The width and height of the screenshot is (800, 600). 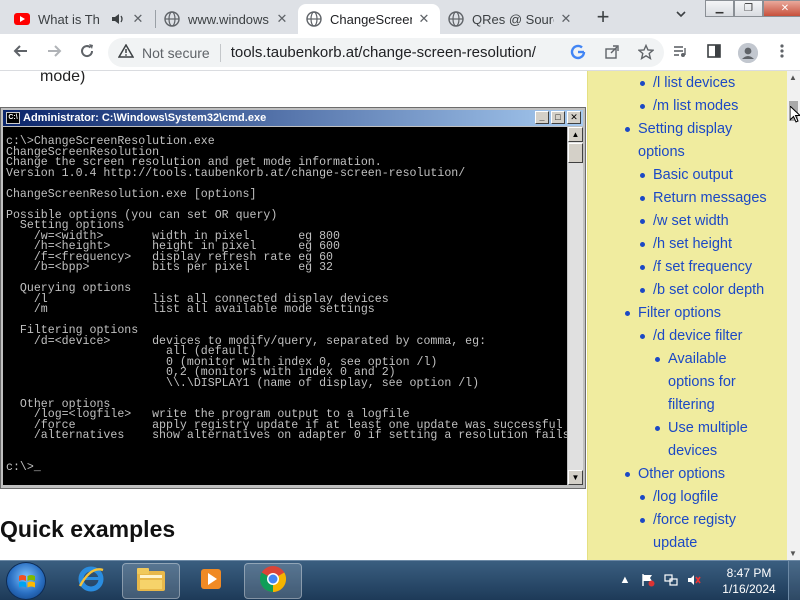 I want to click on toc-link: Available, so click(x=691, y=359).